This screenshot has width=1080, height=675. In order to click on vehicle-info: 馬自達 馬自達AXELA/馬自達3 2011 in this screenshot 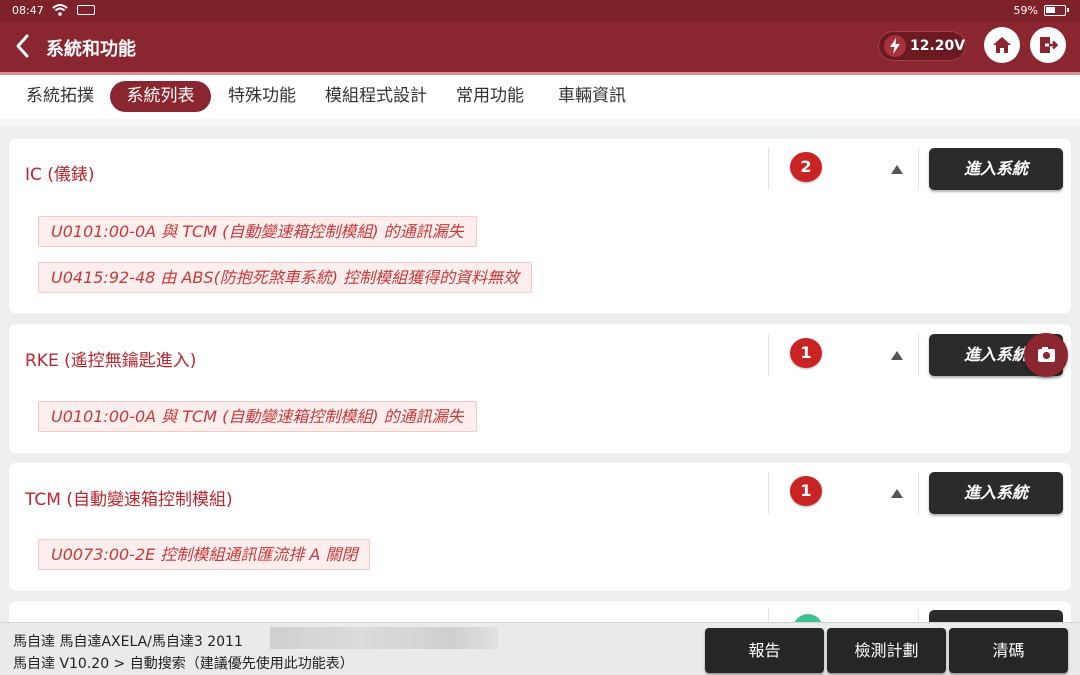, I will do `click(128, 642)`.